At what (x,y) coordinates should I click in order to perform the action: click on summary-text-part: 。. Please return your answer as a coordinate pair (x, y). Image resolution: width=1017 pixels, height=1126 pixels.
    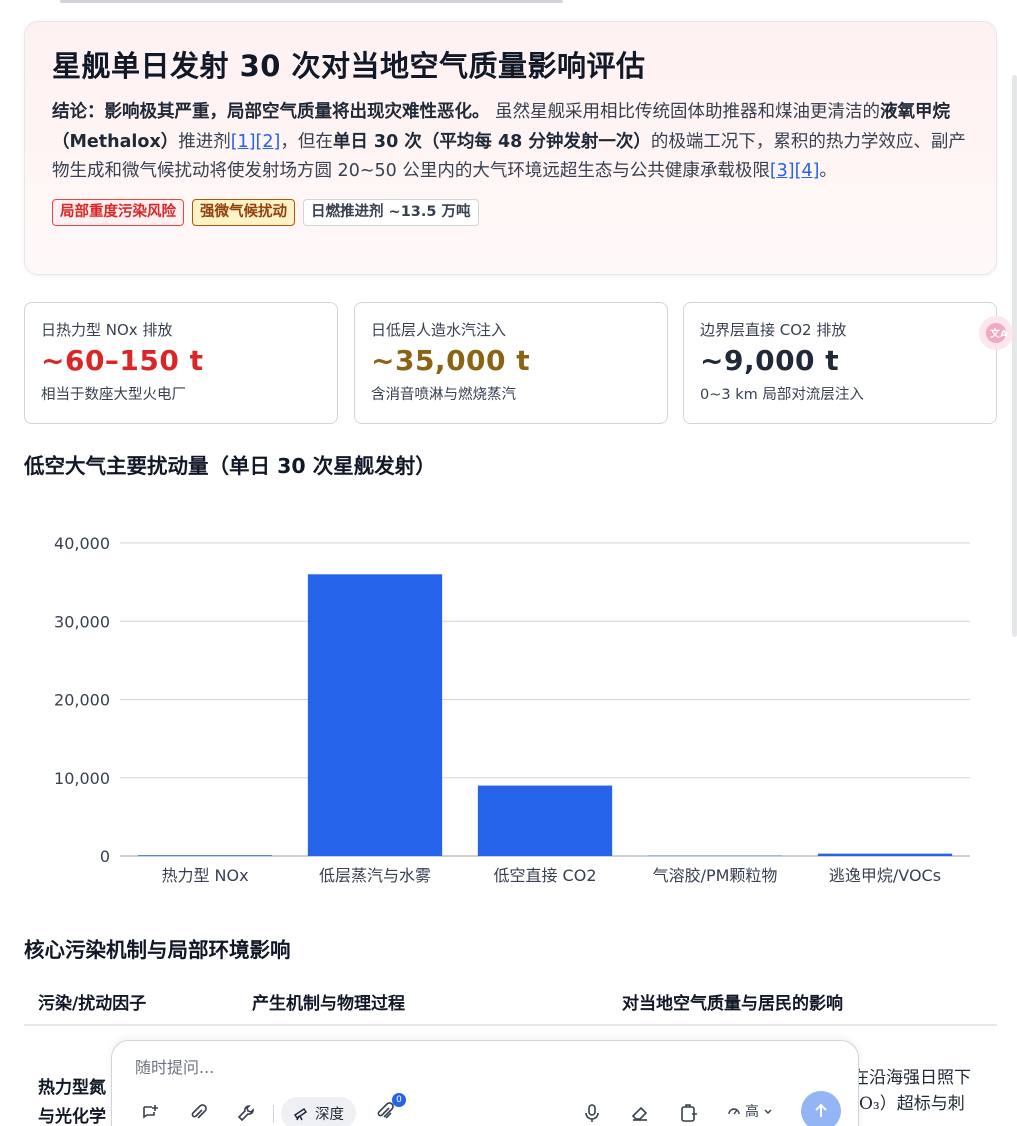
    Looking at the image, I should click on (828, 171).